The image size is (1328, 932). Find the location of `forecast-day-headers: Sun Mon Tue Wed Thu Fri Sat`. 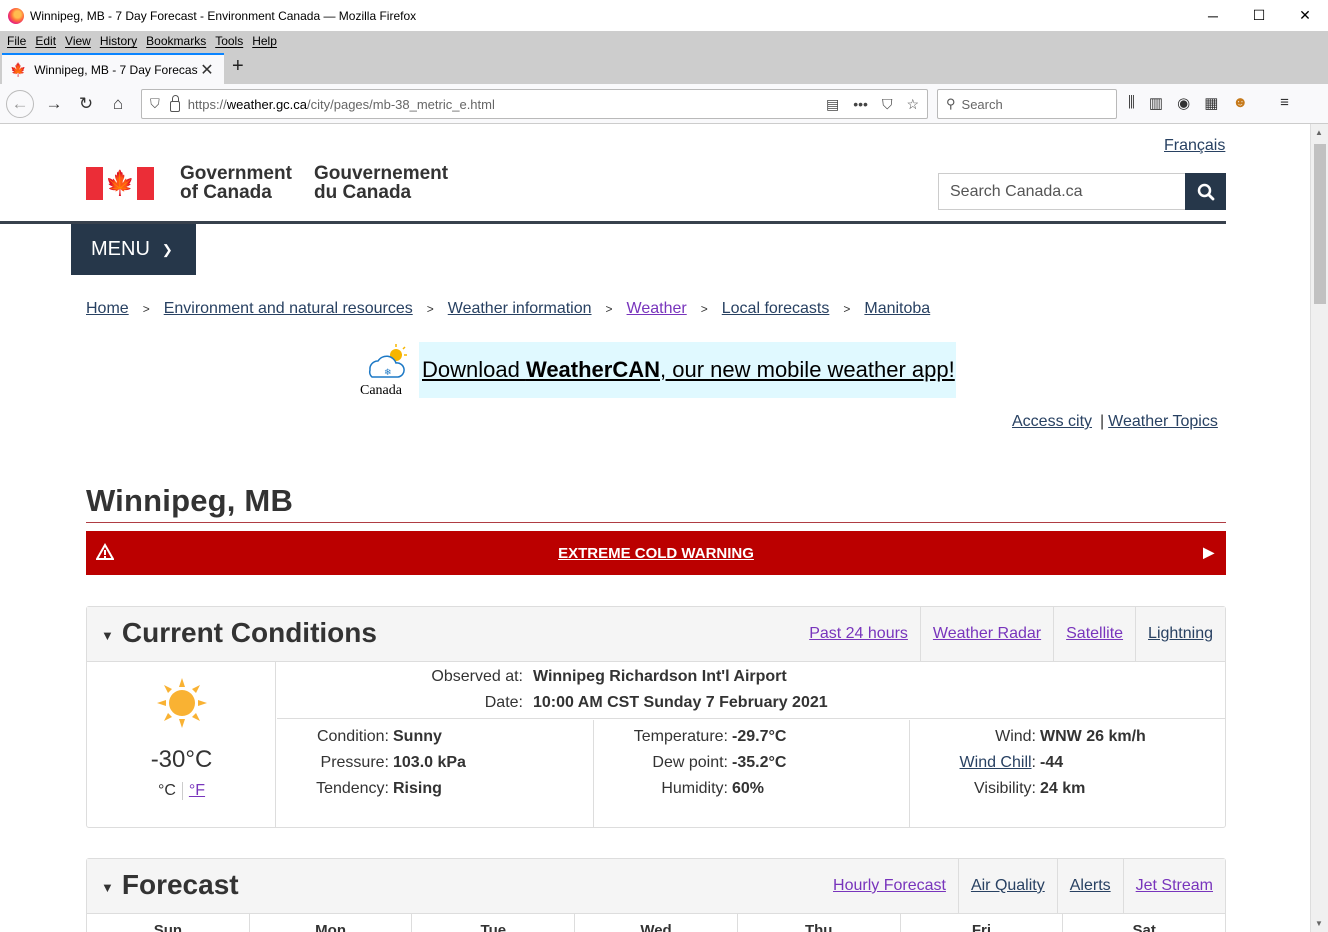

forecast-day-headers: Sun Mon Tue Wed Thu Fri Sat is located at coordinates (656, 922).